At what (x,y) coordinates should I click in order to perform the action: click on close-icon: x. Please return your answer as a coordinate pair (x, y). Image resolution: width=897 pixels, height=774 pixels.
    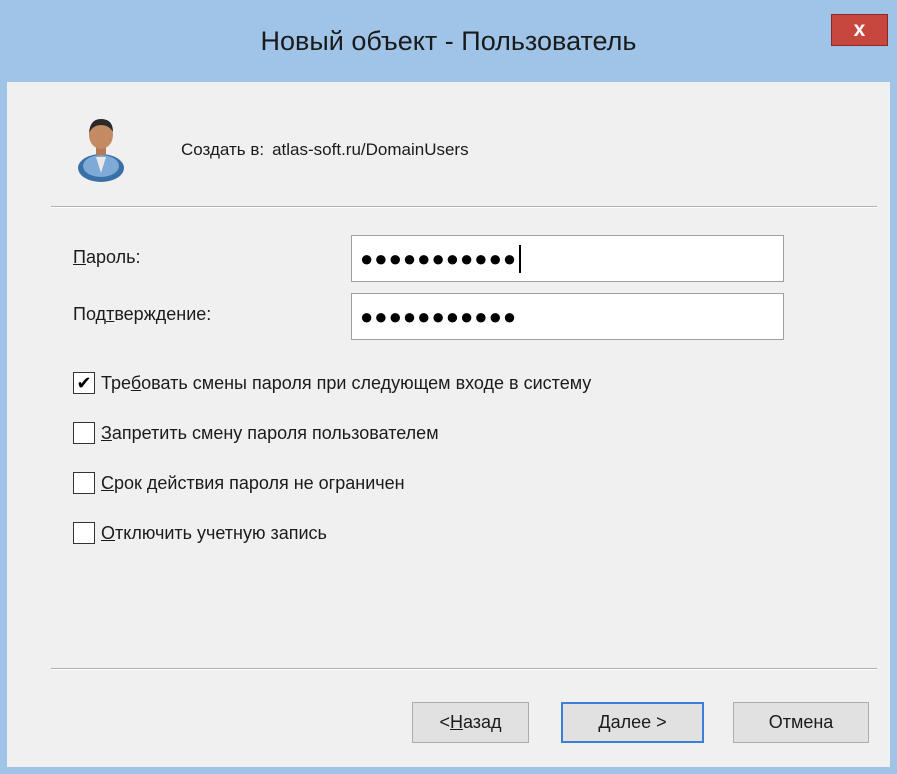
    Looking at the image, I should click on (859, 29).